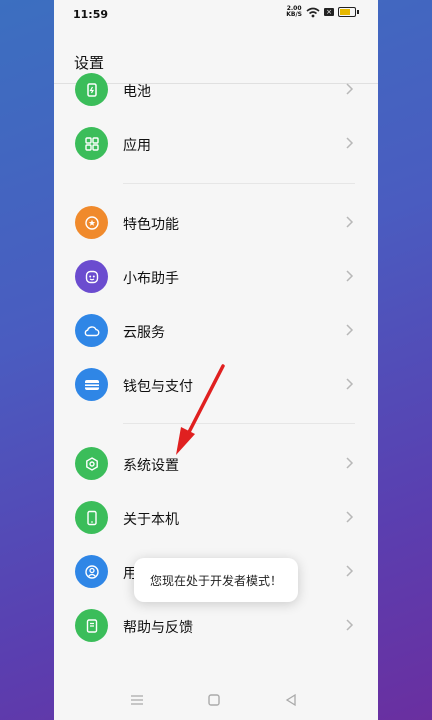 The width and height of the screenshot is (432, 720). Describe the element at coordinates (91, 276) in the screenshot. I see `assistant-icon` at that location.